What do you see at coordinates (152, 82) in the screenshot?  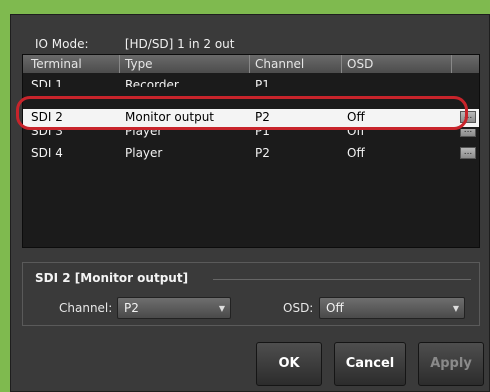 I see `cell-type: Recorder` at bounding box center [152, 82].